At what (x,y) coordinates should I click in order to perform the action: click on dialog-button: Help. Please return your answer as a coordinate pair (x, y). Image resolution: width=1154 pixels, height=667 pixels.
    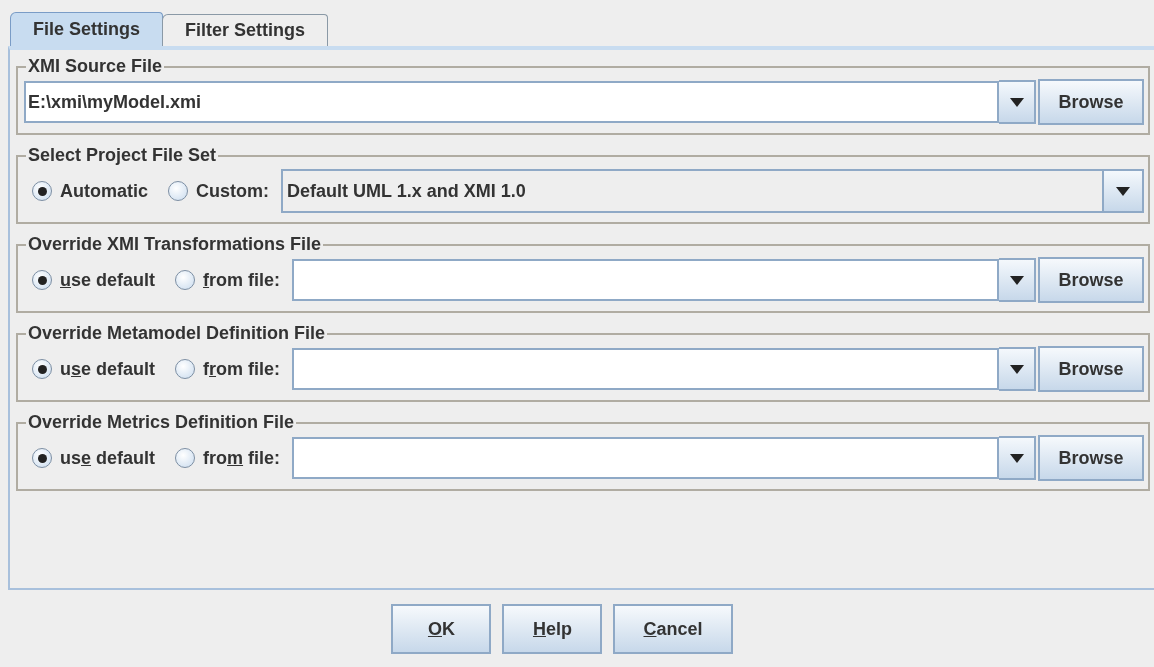
    Looking at the image, I should click on (552, 629).